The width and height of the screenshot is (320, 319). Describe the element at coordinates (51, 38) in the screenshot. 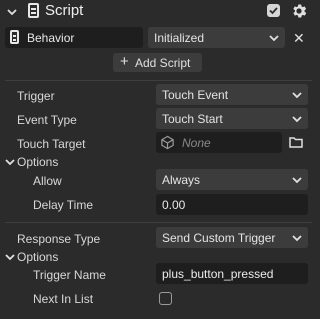

I see `behavior-name-value: Behavior` at that location.